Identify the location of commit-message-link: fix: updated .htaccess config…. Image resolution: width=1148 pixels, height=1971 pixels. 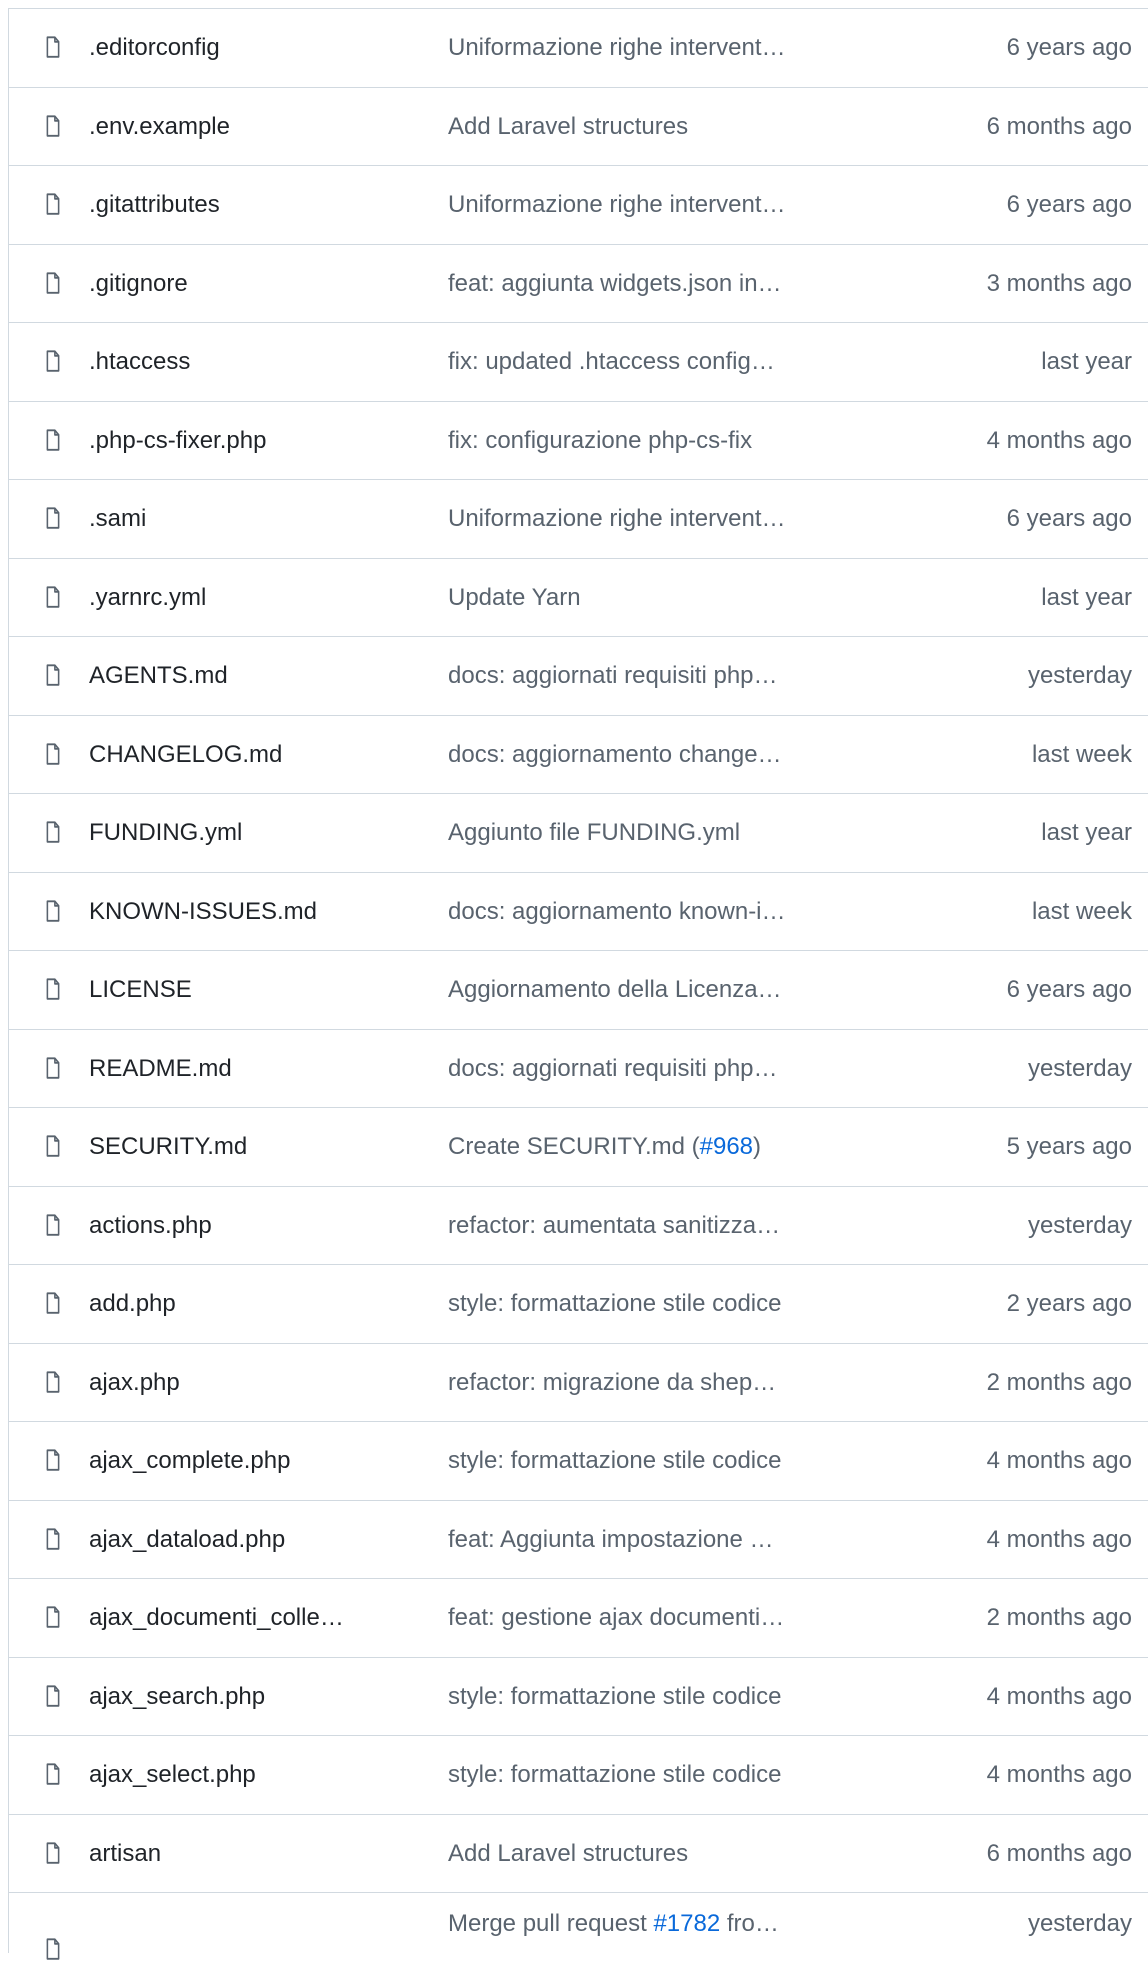
(643, 362).